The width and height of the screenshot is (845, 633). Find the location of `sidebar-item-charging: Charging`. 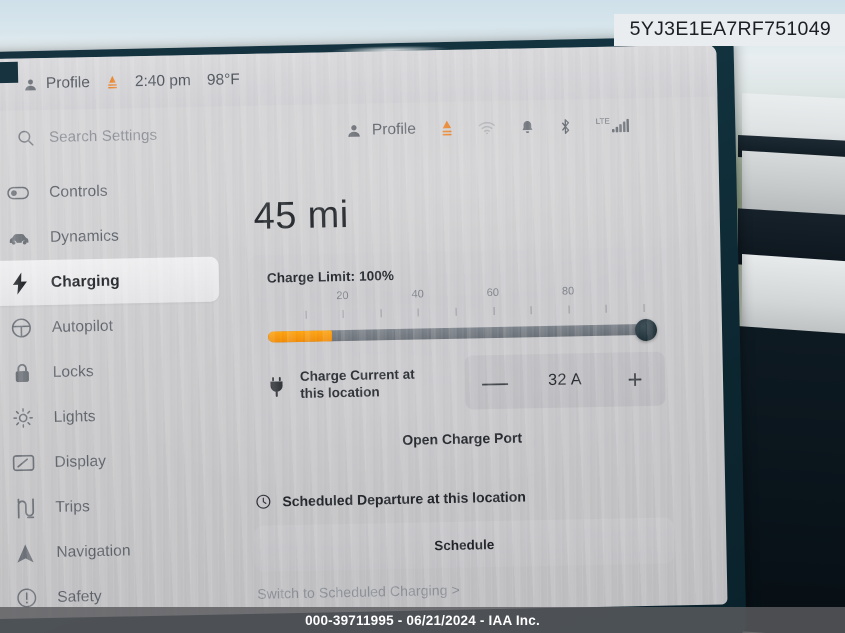

sidebar-item-charging: Charging is located at coordinates (110, 281).